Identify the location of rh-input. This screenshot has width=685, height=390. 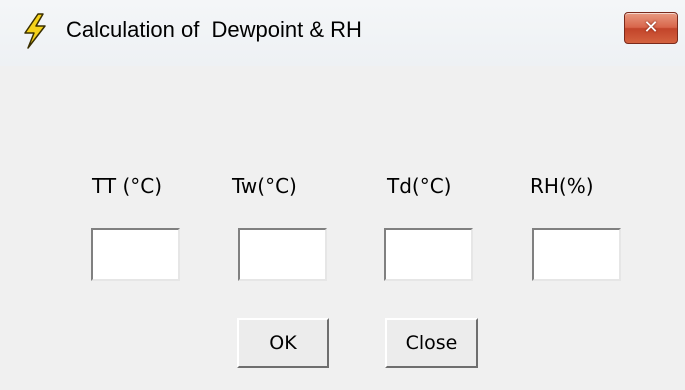
(576, 254).